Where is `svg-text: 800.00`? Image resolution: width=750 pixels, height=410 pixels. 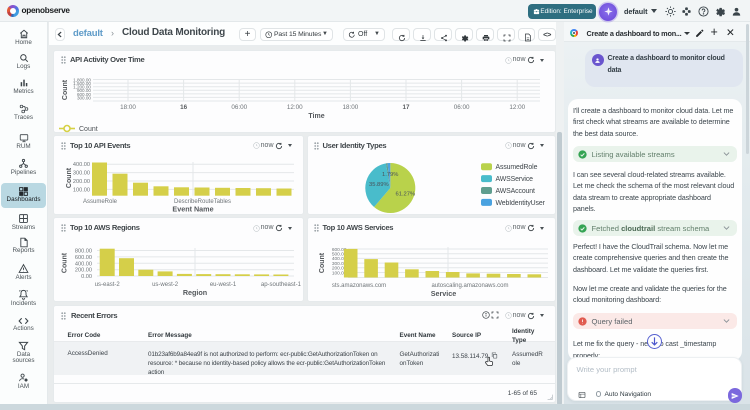 svg-text: 800.00 is located at coordinates (83, 252).